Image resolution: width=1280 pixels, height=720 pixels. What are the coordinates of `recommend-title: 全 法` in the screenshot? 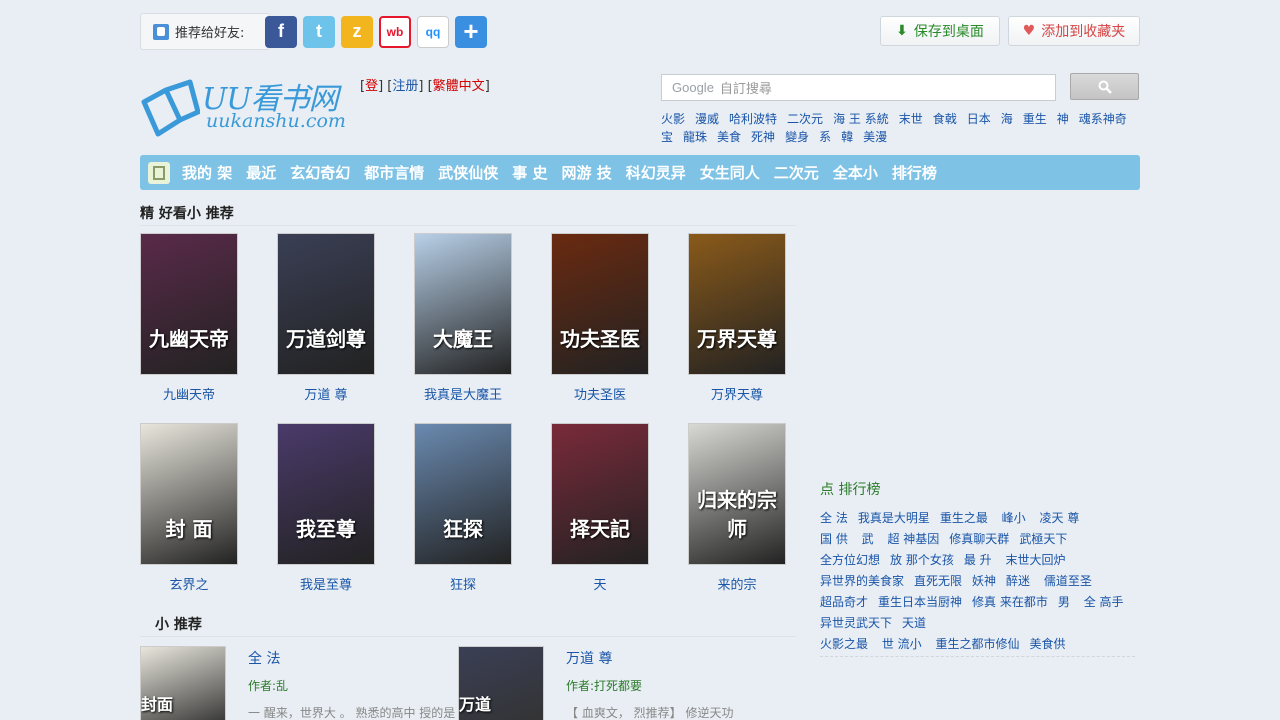 It's located at (264, 658).